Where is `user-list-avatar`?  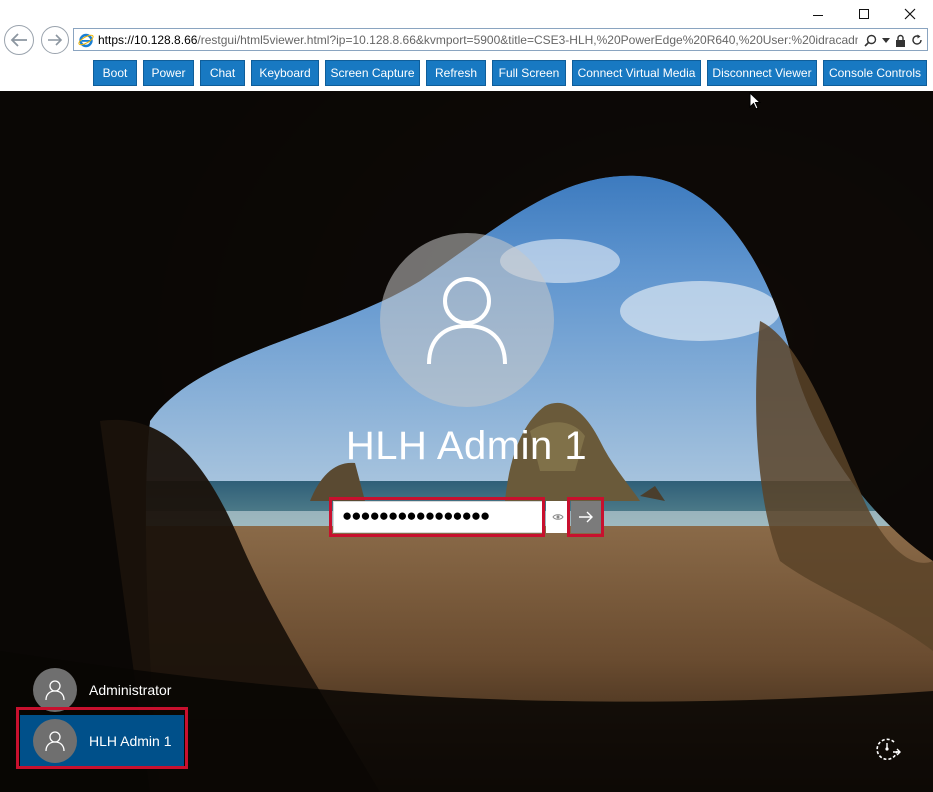 user-list-avatar is located at coordinates (55, 690).